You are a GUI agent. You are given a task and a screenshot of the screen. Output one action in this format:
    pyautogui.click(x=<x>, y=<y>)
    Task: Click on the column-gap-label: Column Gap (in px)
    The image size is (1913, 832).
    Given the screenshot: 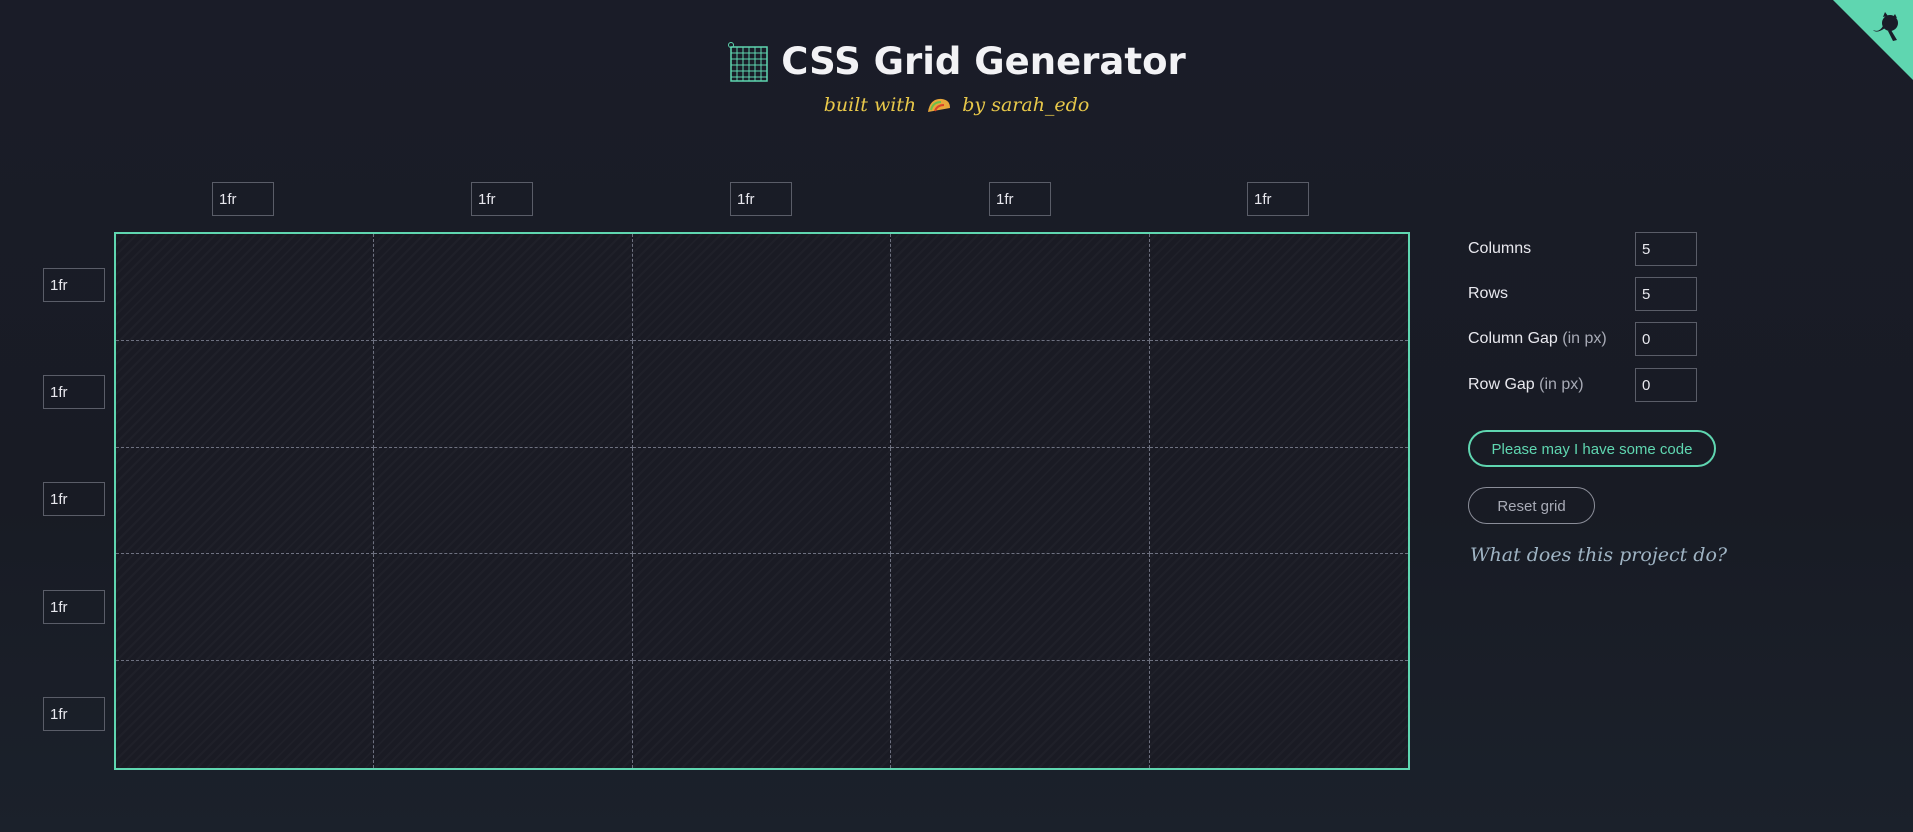 What is the action you would take?
    pyautogui.click(x=1537, y=339)
    